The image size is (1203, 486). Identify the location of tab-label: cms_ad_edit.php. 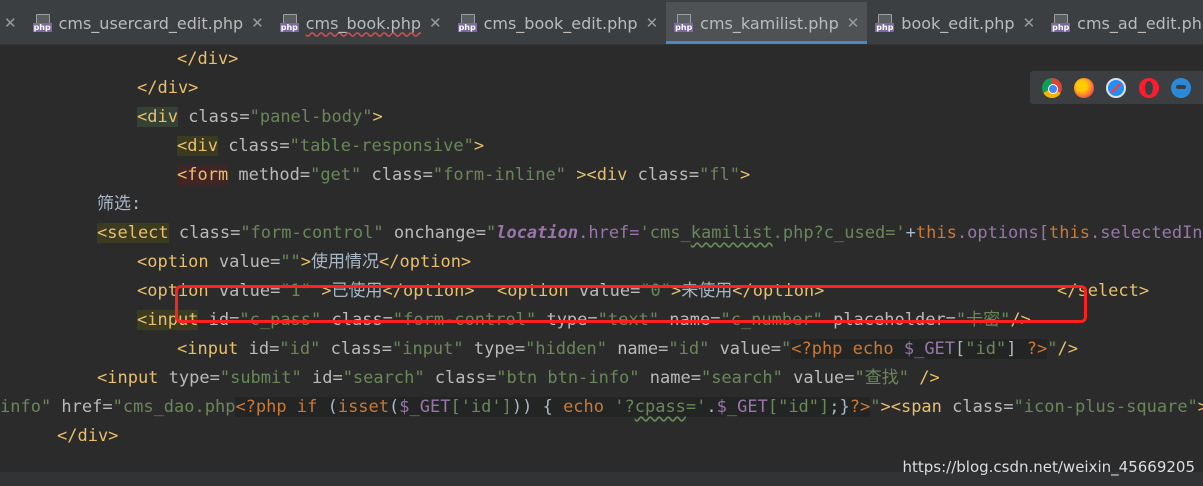
(1140, 23).